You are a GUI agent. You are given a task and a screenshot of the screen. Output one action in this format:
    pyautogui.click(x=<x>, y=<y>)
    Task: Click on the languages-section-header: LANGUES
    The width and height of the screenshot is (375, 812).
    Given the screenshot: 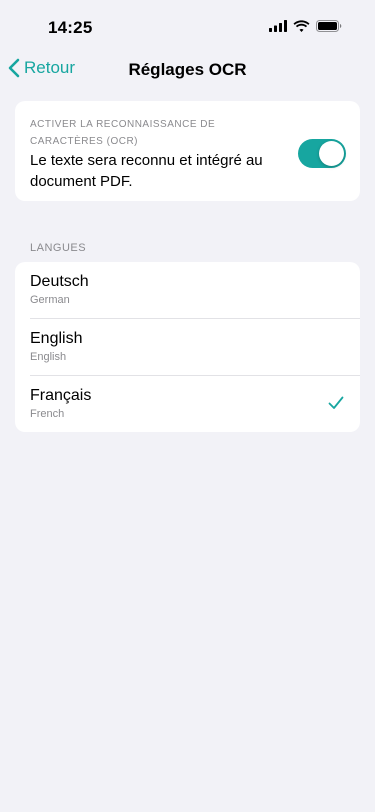 What is the action you would take?
    pyautogui.click(x=58, y=248)
    